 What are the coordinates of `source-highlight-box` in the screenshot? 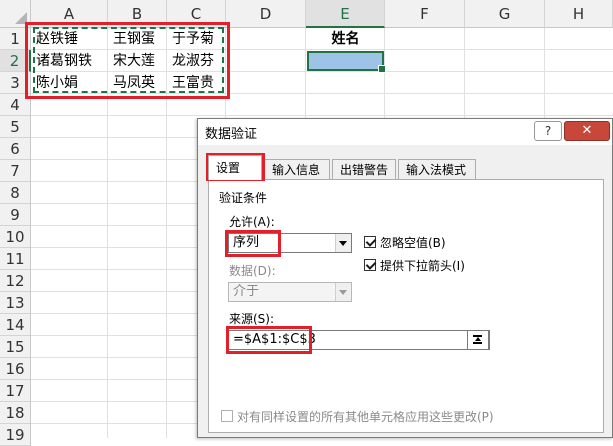 It's located at (269, 340).